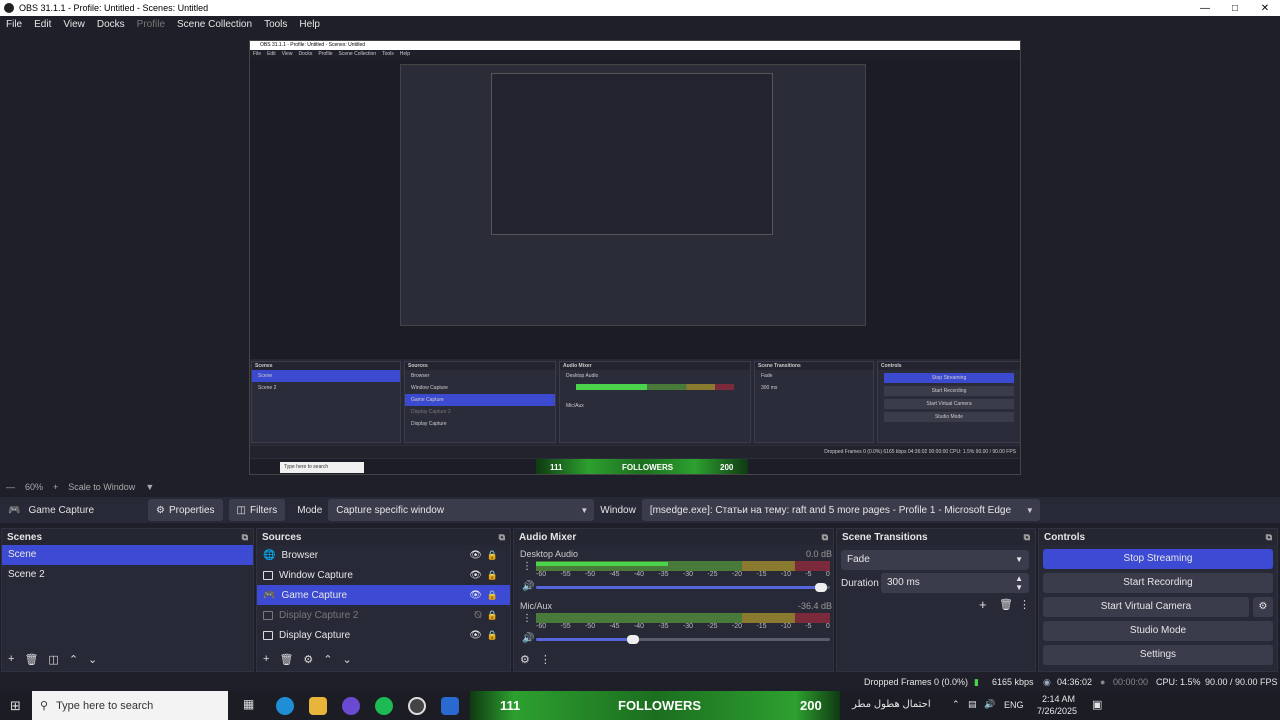  I want to click on language-indicator: ENG, so click(1014, 705).